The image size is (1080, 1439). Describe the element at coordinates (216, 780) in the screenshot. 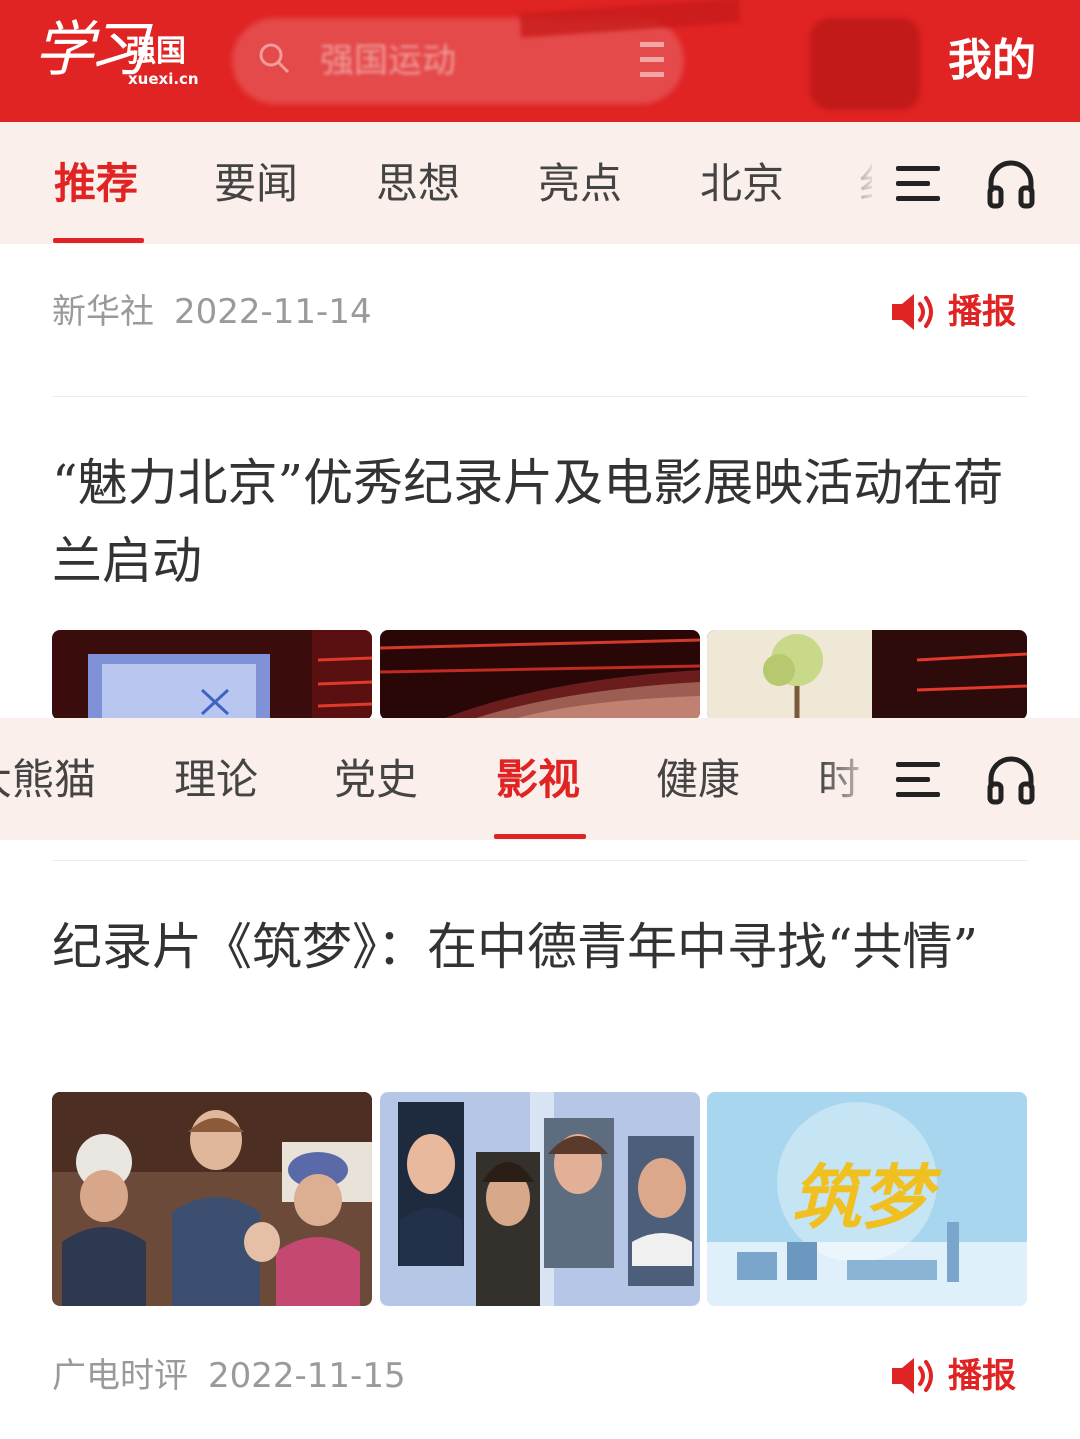

I see `tab-theory: 理论` at that location.